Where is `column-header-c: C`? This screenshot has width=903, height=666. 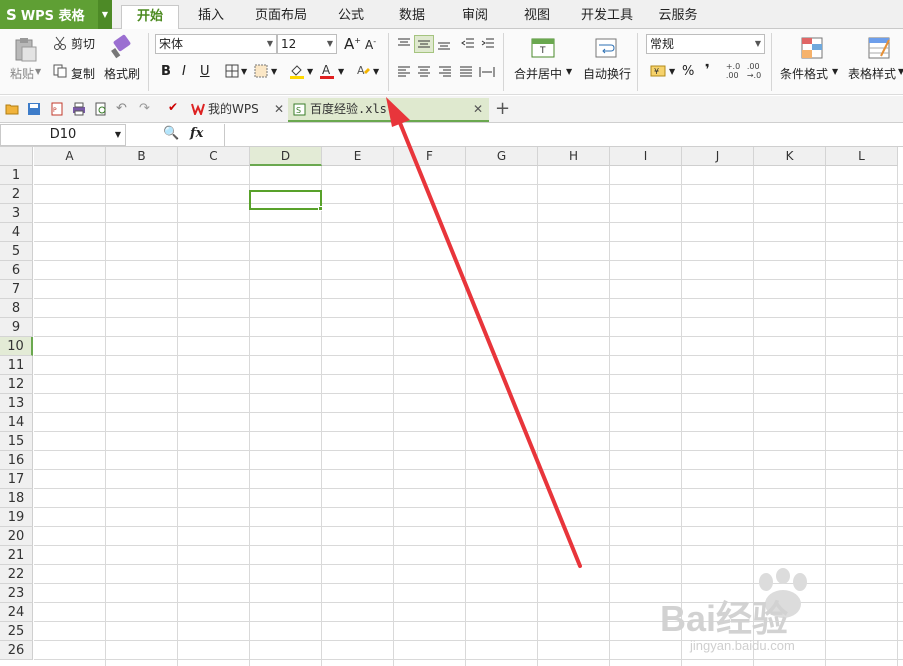 column-header-c: C is located at coordinates (214, 156).